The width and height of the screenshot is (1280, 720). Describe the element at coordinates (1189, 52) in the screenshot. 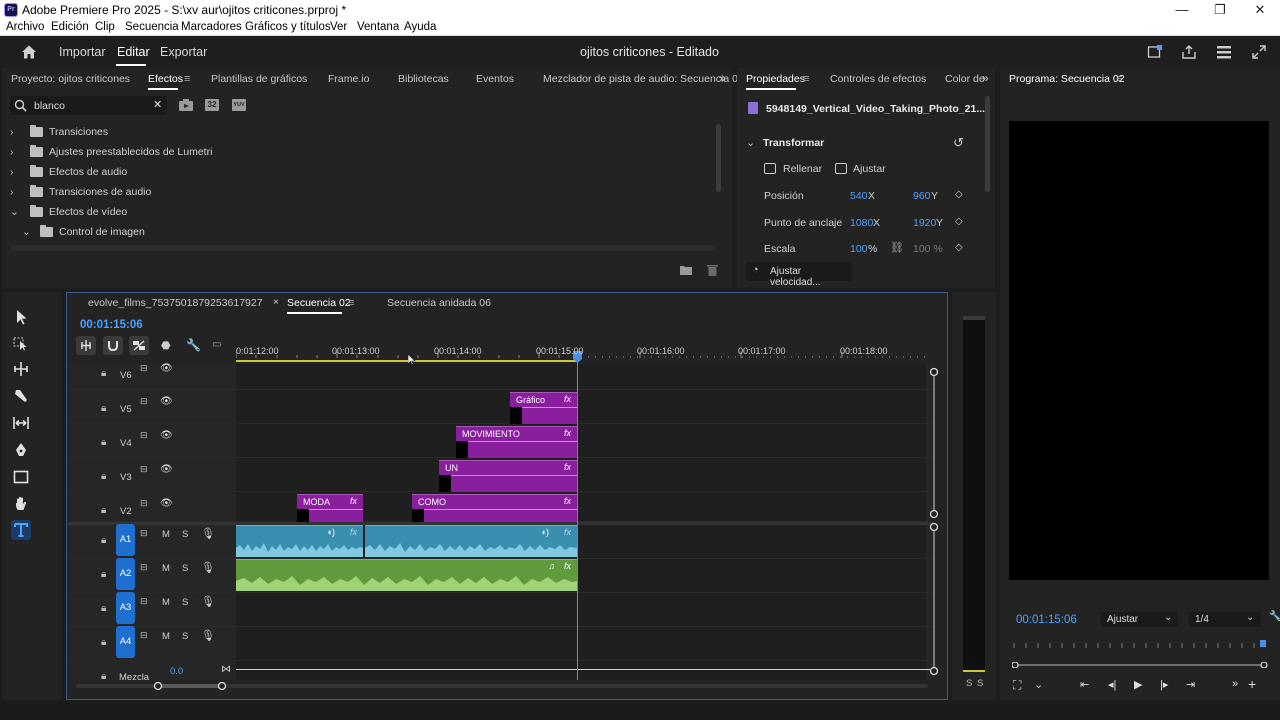

I see `share-icon` at that location.